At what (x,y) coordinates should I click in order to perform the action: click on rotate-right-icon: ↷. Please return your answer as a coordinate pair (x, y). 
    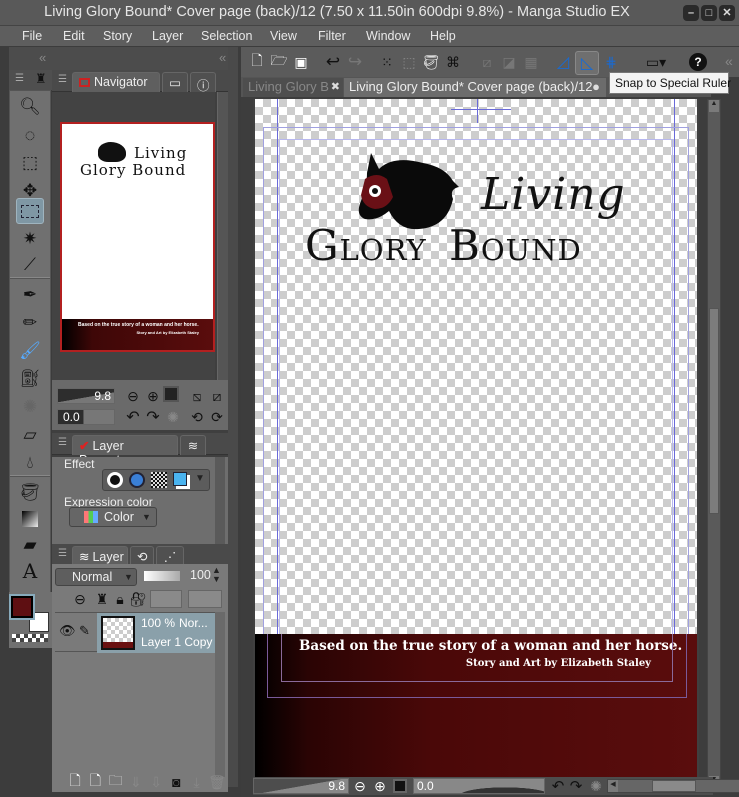
    Looking at the image, I should click on (576, 786).